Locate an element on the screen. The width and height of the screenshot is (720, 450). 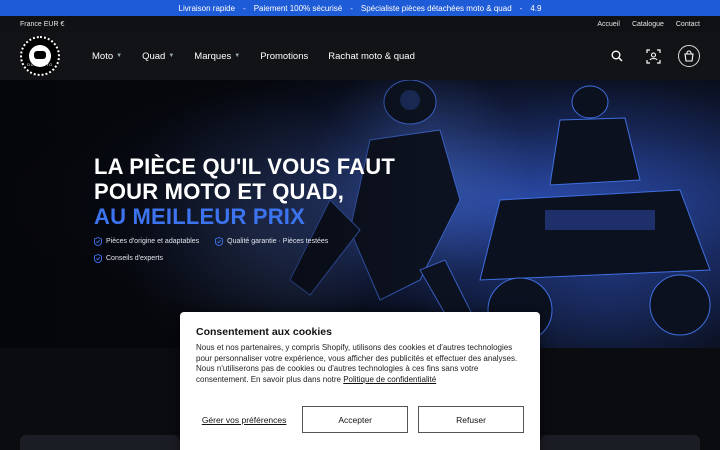
headline-line-3: AU MEILLEUR PRIX is located at coordinates (199, 216).